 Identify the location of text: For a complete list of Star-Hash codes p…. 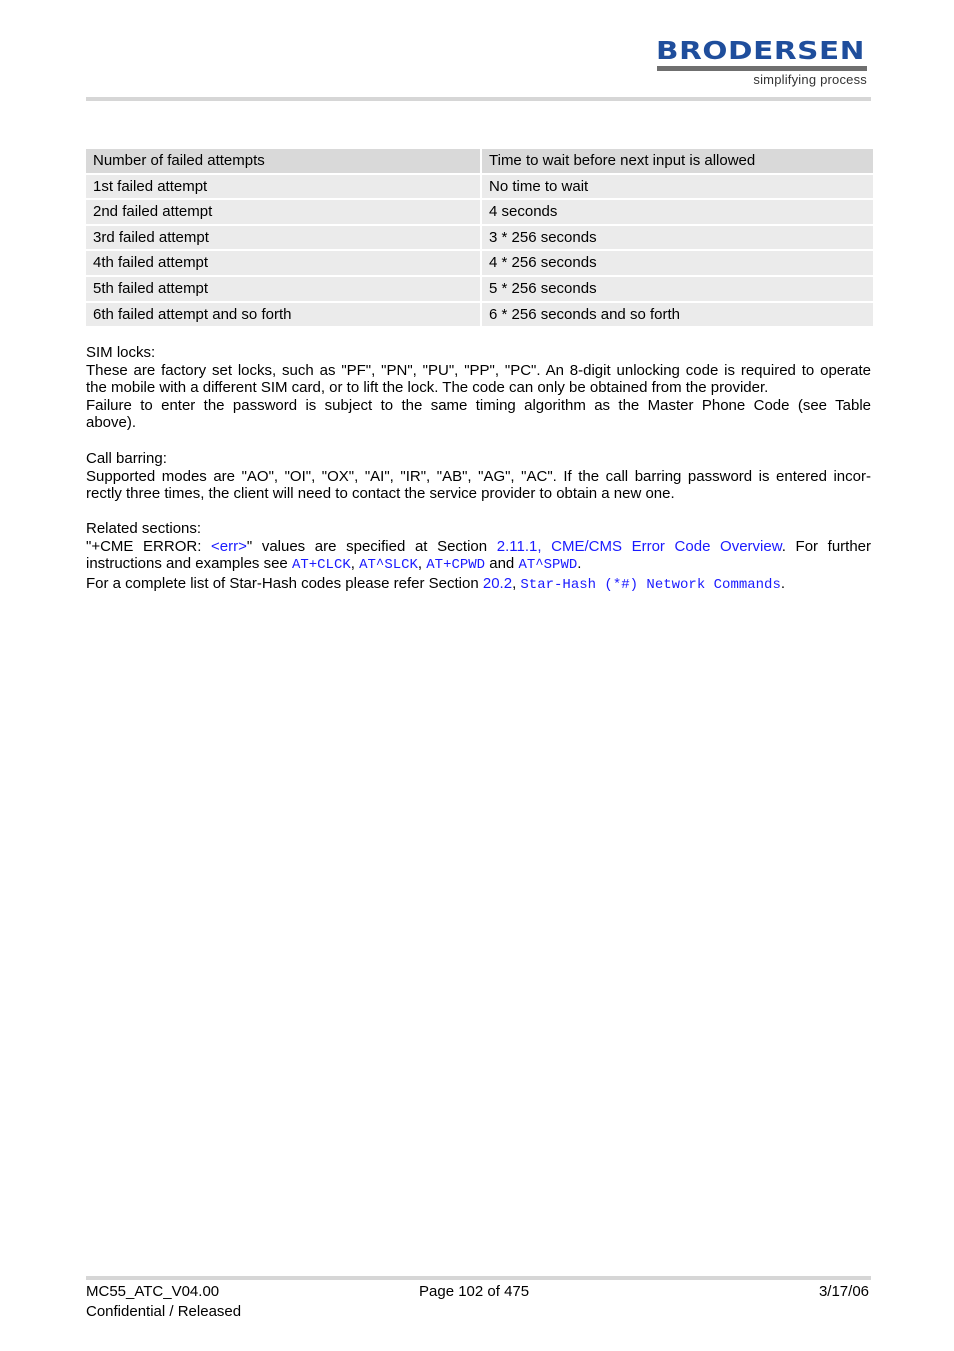
(284, 583).